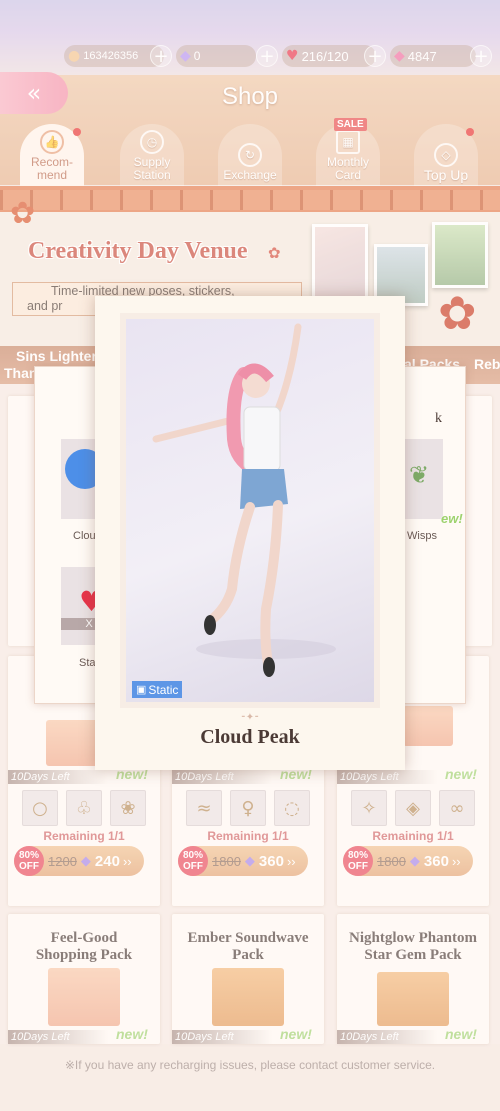 Image resolution: width=500 pixels, height=1111 pixels. What do you see at coordinates (452, 518) in the screenshot?
I see `new-badge: ew!` at bounding box center [452, 518].